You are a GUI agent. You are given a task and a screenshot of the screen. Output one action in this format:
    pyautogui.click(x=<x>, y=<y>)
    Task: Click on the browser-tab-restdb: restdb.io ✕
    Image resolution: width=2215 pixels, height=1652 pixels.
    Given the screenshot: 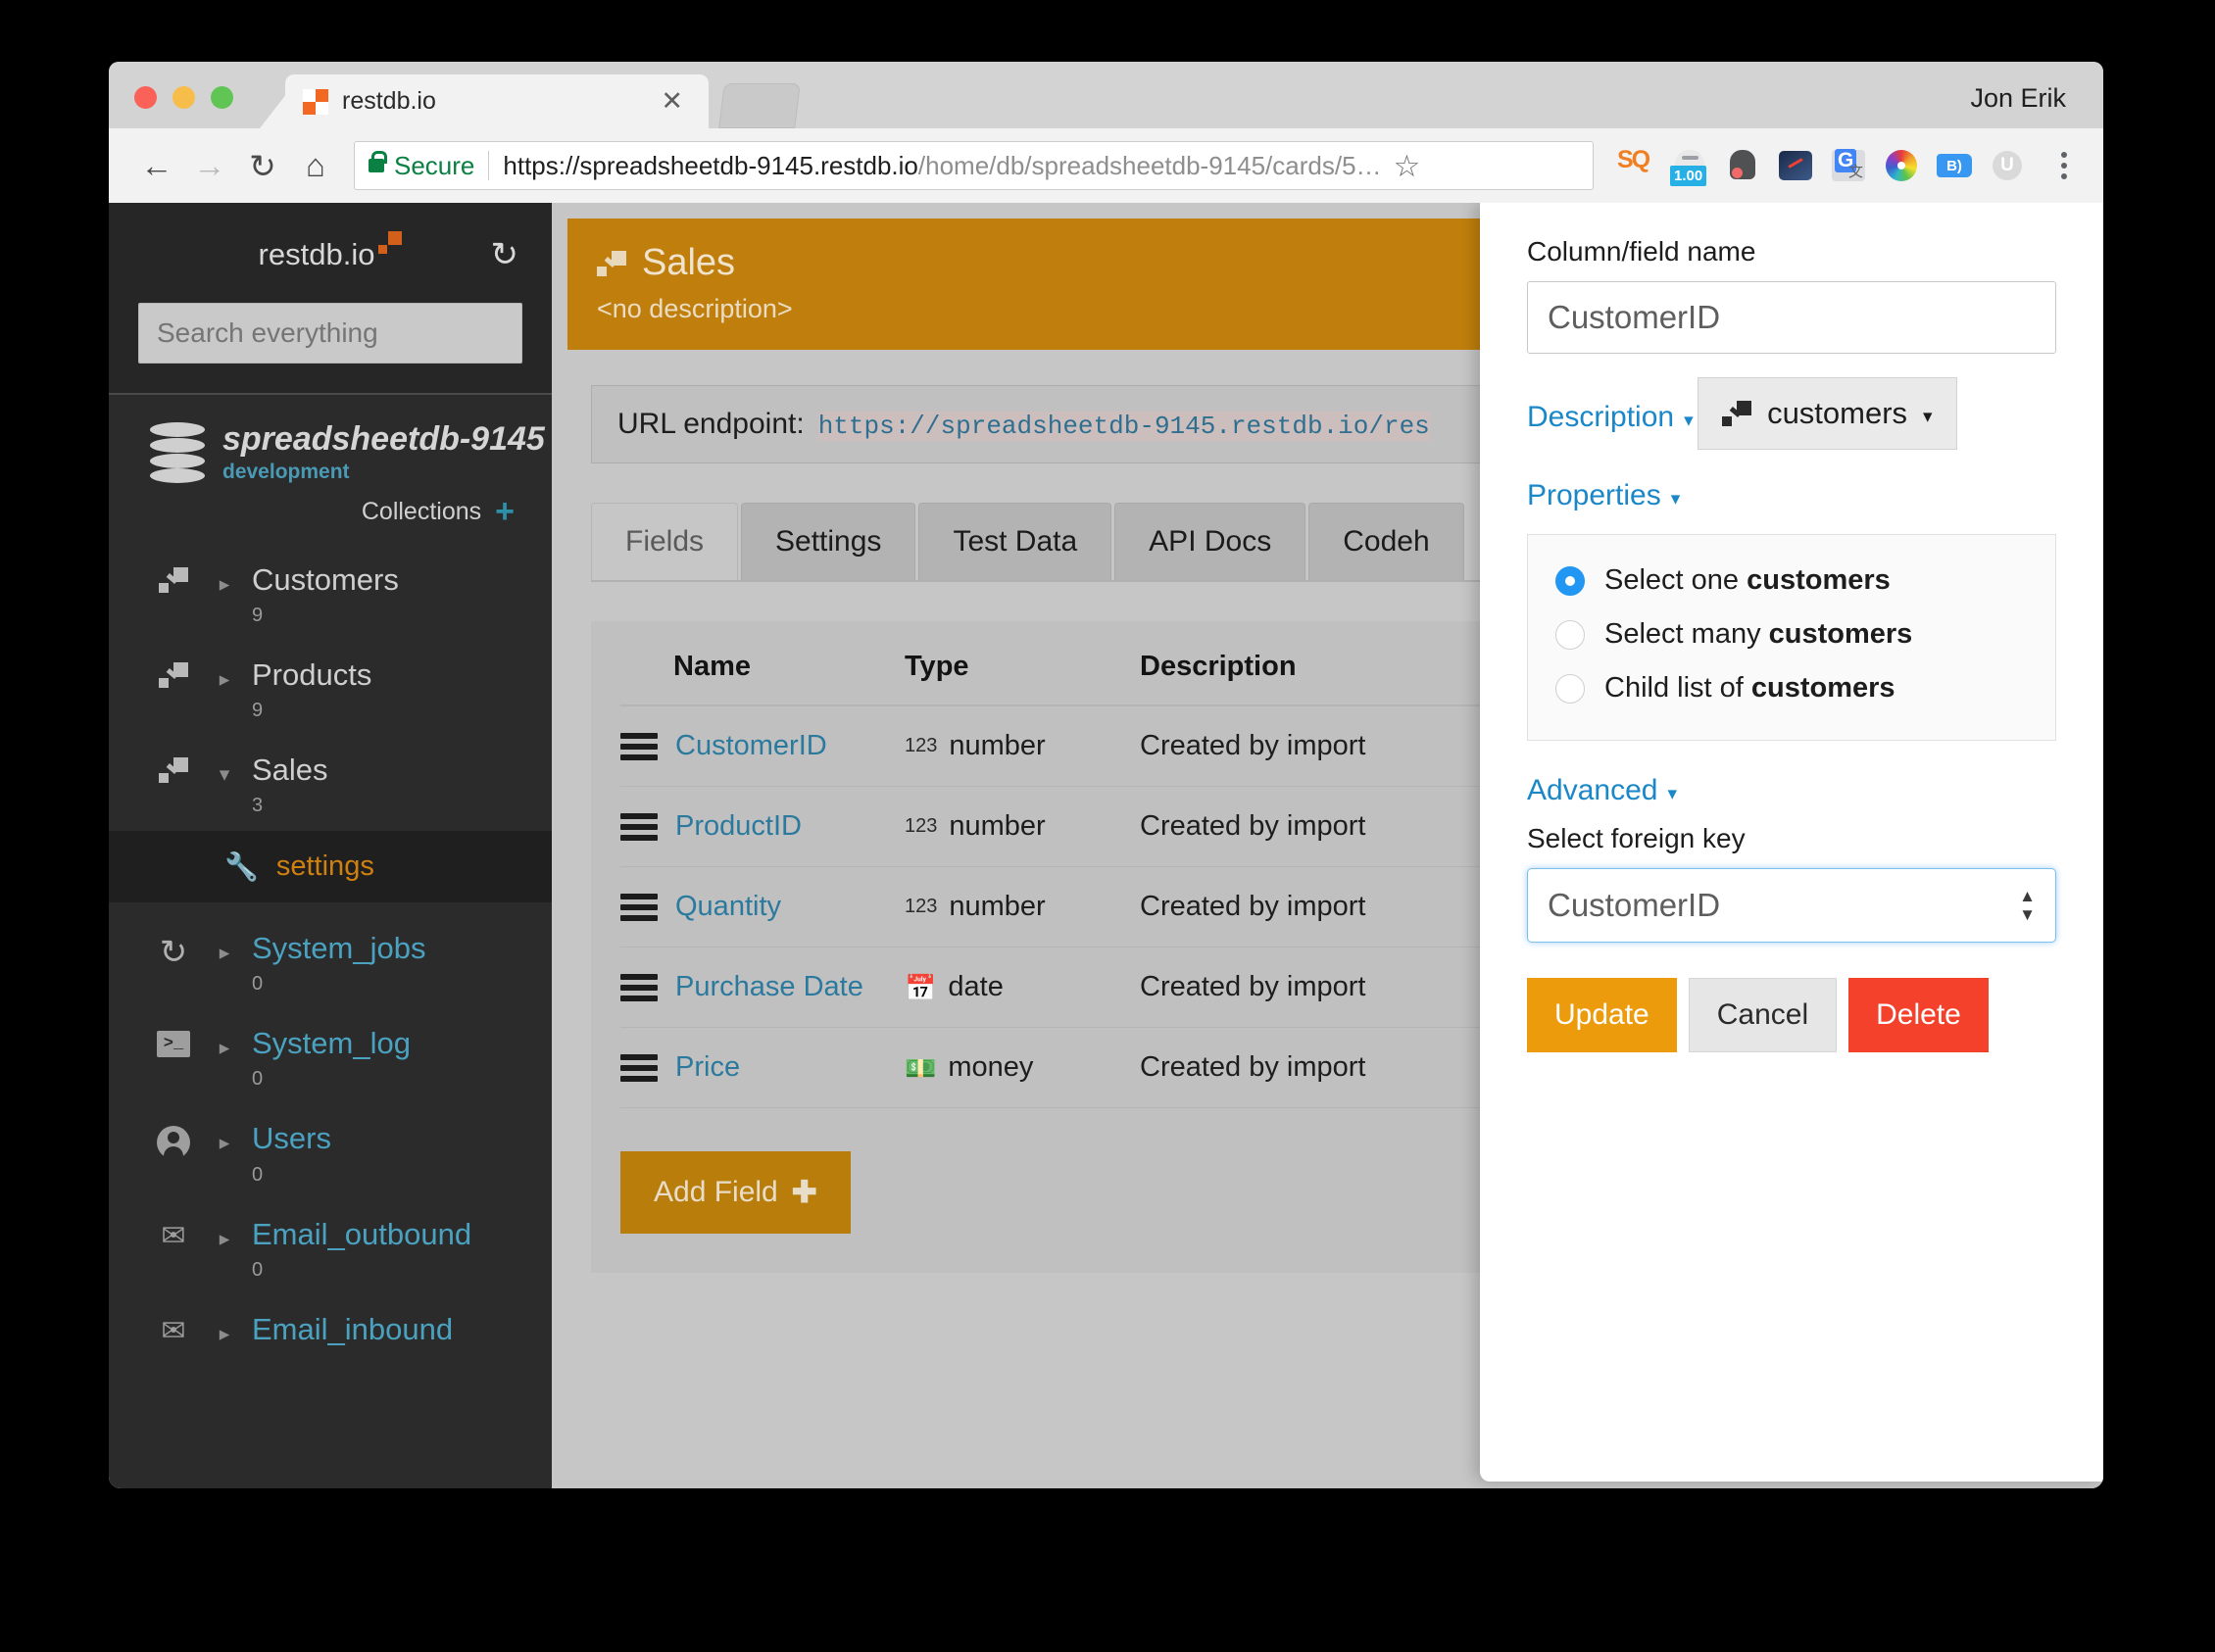 What is the action you would take?
    pyautogui.click(x=497, y=101)
    